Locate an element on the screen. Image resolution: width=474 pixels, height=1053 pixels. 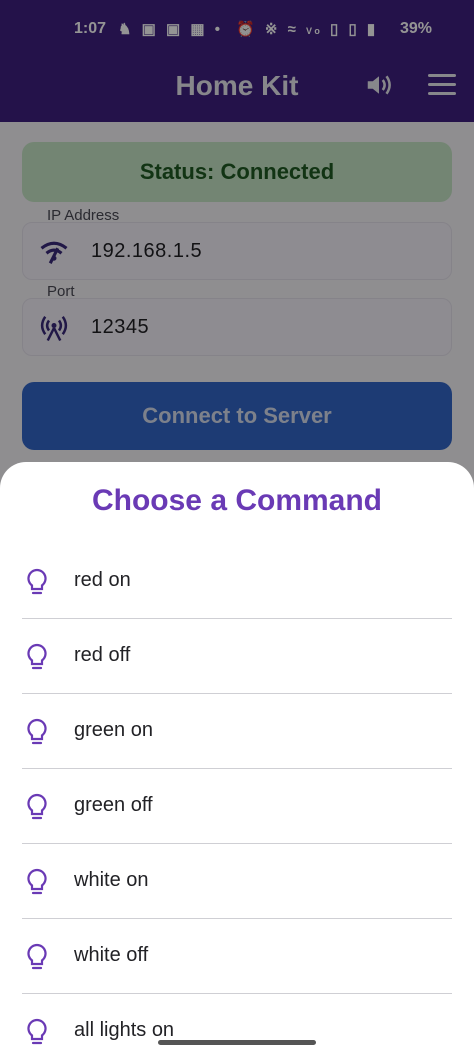
home-indicator is located at coordinates (237, 1042).